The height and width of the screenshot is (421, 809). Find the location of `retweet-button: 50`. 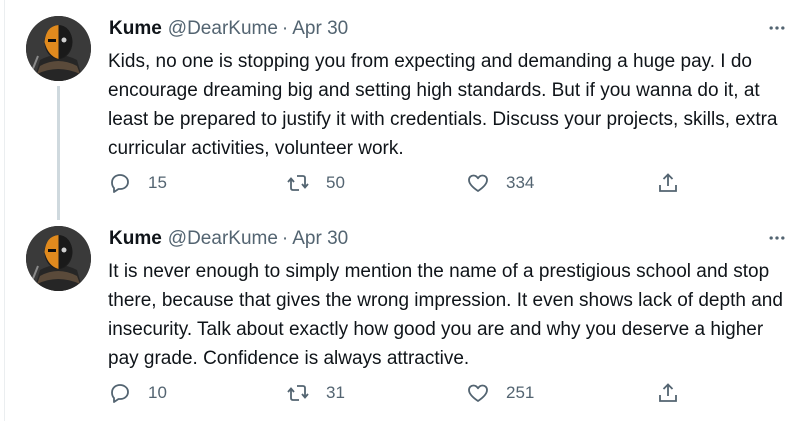

retweet-button: 50 is located at coordinates (315, 183).